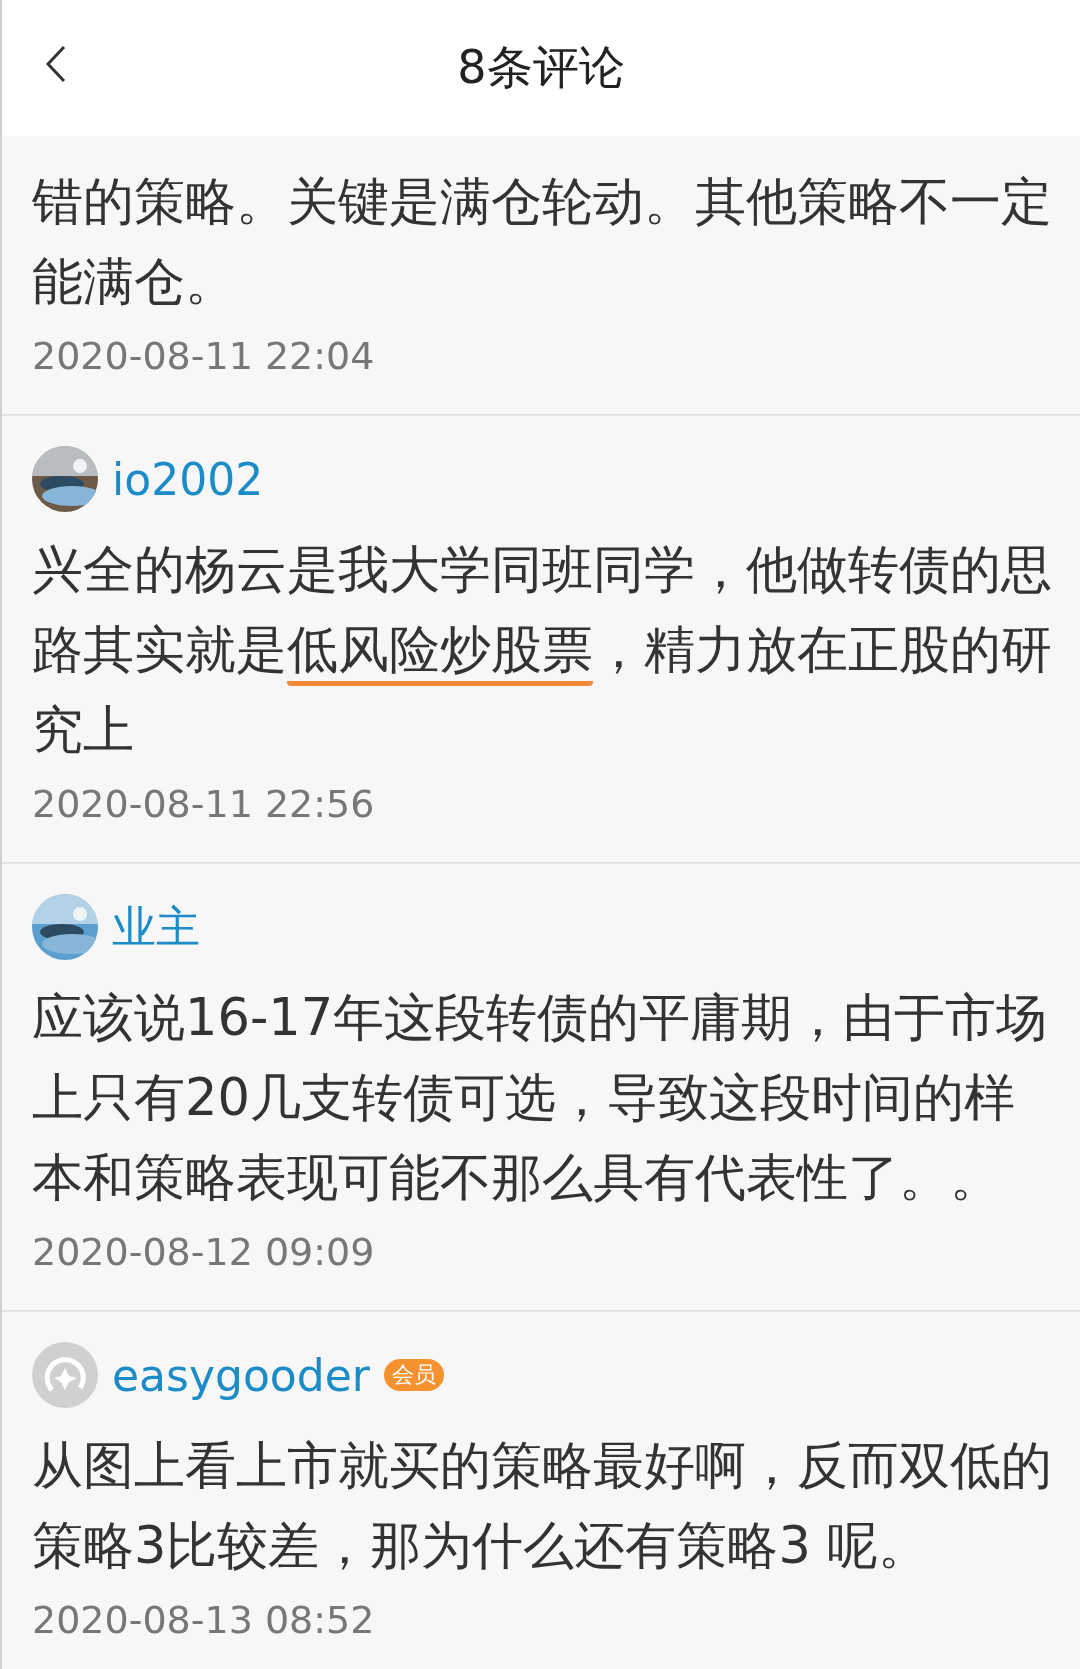 This screenshot has height=1669, width=1080. I want to click on comment-text: 从图上看上市就买的策略最好啊，反而双低的策略3比较差，那为什么还有策略3 呢。, so click(542, 1506).